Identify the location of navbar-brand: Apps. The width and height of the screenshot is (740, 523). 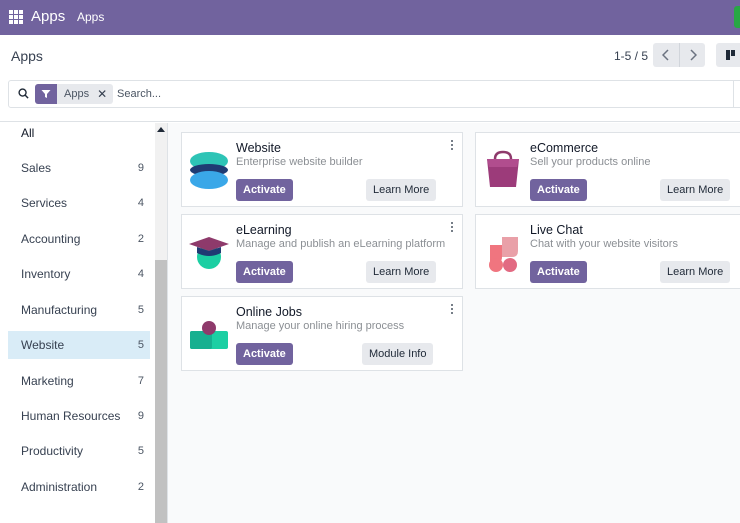
(48, 16).